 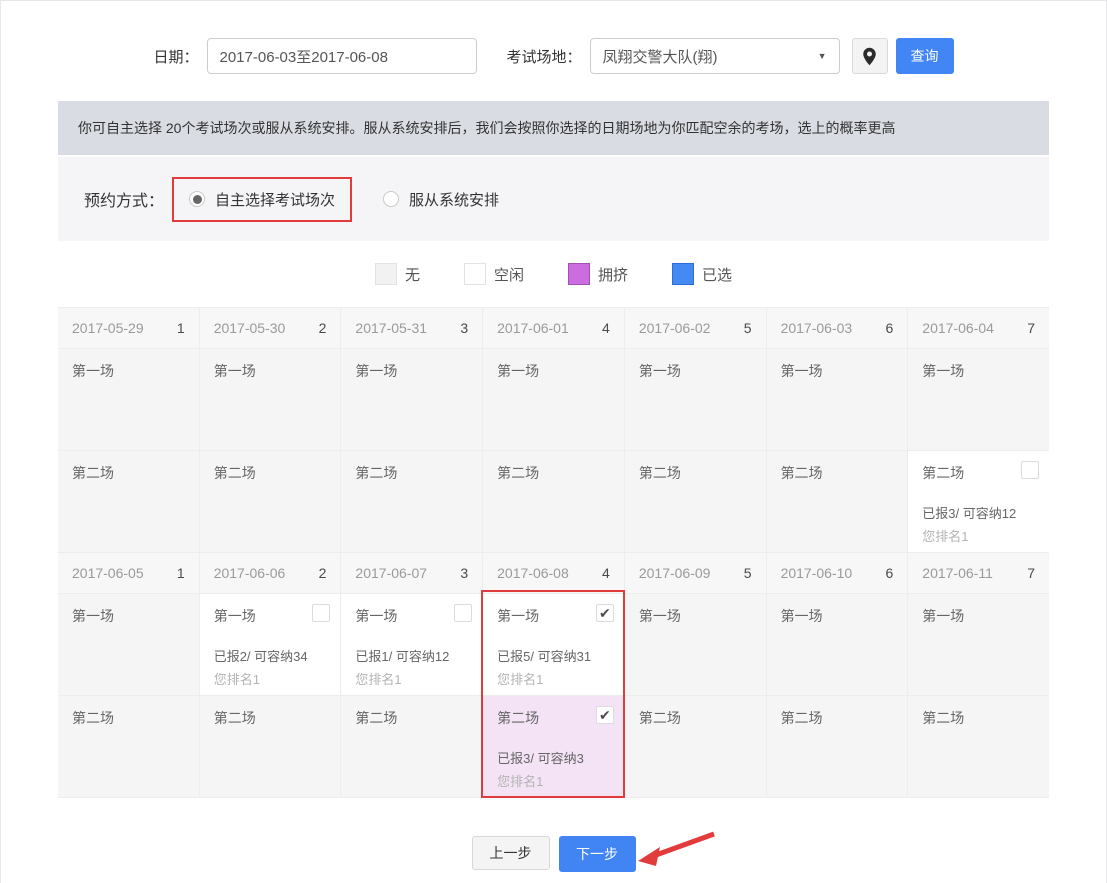 What do you see at coordinates (978, 328) in the screenshot?
I see `day-header: 2017-06-04 7` at bounding box center [978, 328].